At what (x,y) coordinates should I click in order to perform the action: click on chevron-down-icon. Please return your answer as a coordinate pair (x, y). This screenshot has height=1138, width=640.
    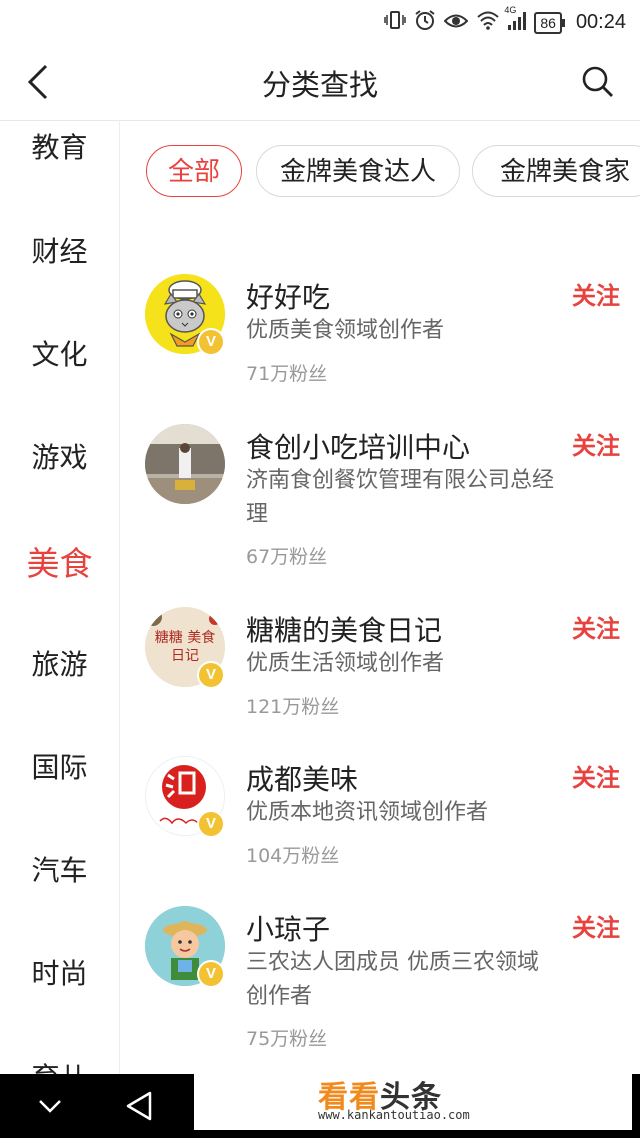
    Looking at the image, I should click on (50, 1106).